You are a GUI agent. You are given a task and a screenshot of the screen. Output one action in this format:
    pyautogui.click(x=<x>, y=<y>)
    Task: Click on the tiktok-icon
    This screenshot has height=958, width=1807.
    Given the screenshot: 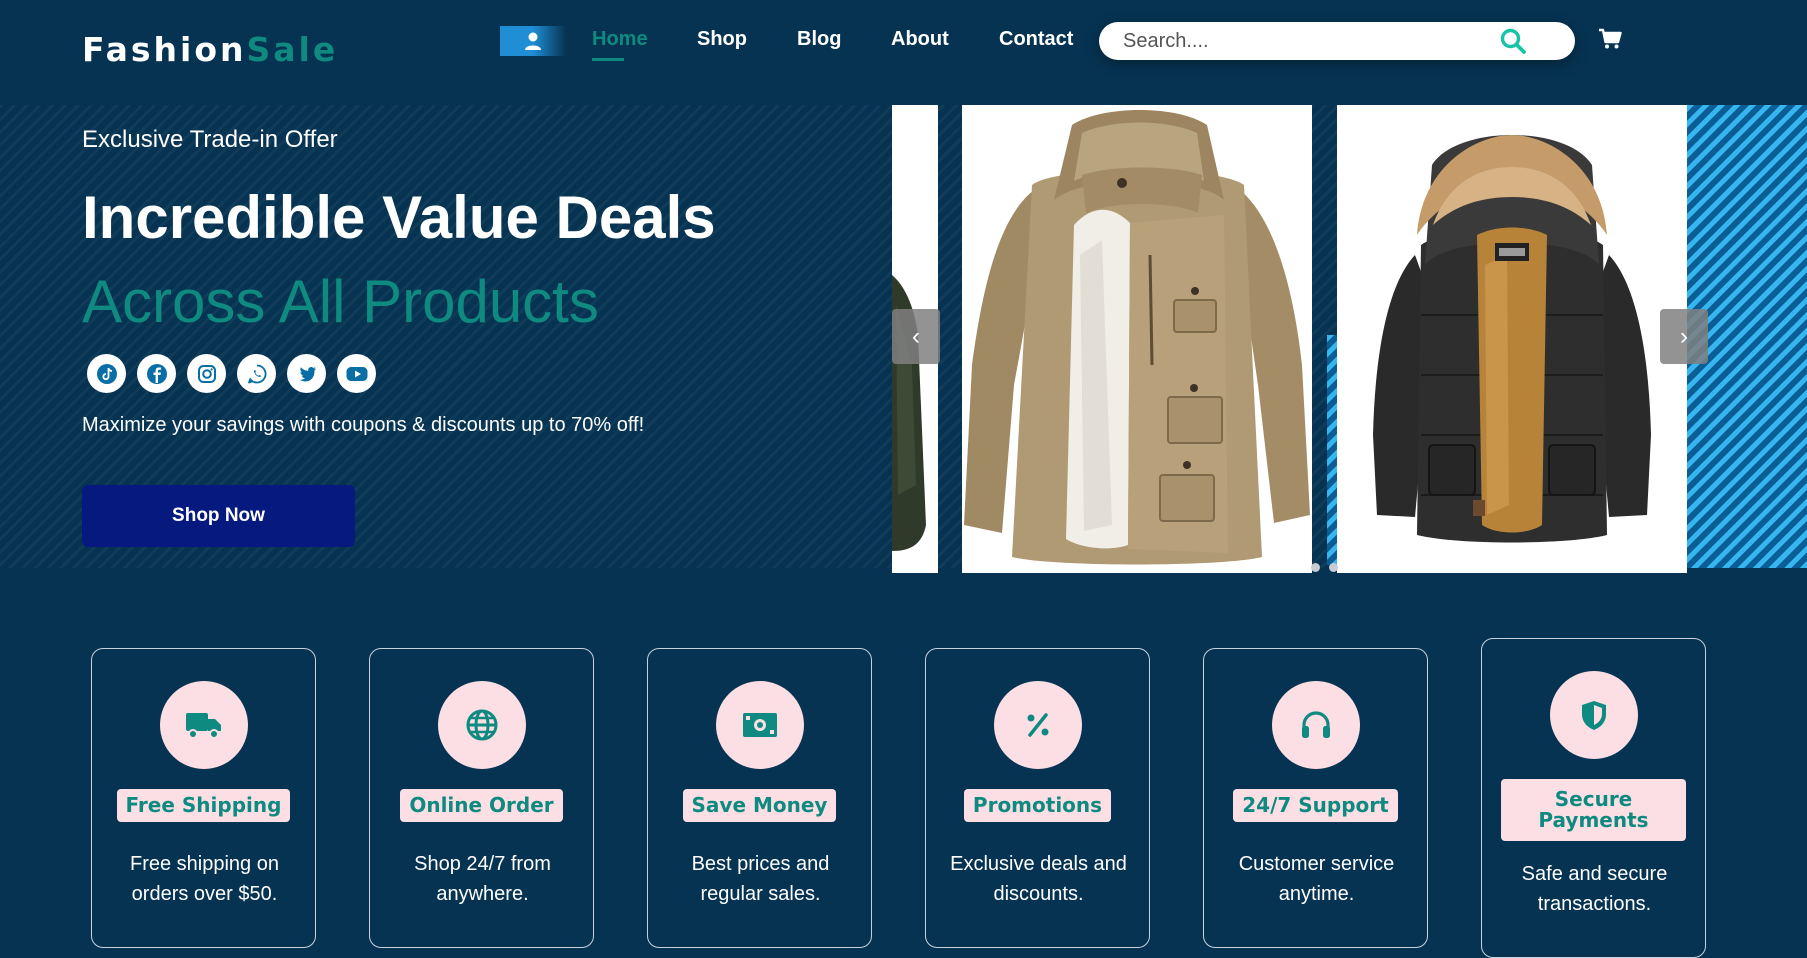 What is the action you would take?
    pyautogui.click(x=106, y=373)
    